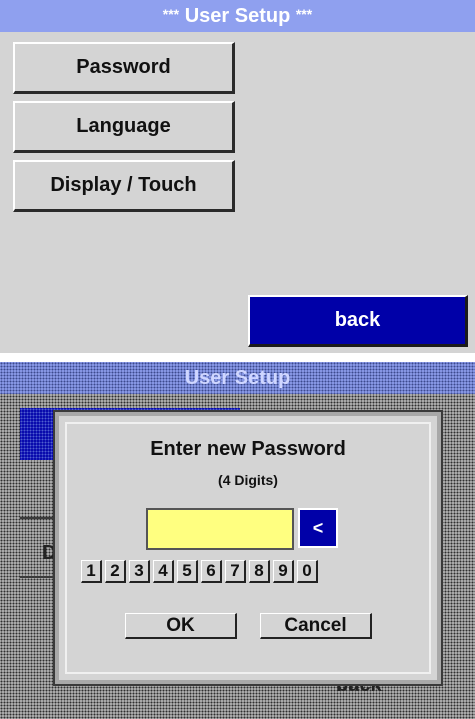 This screenshot has height=719, width=475. What do you see at coordinates (220, 529) in the screenshot?
I see `password-input` at bounding box center [220, 529].